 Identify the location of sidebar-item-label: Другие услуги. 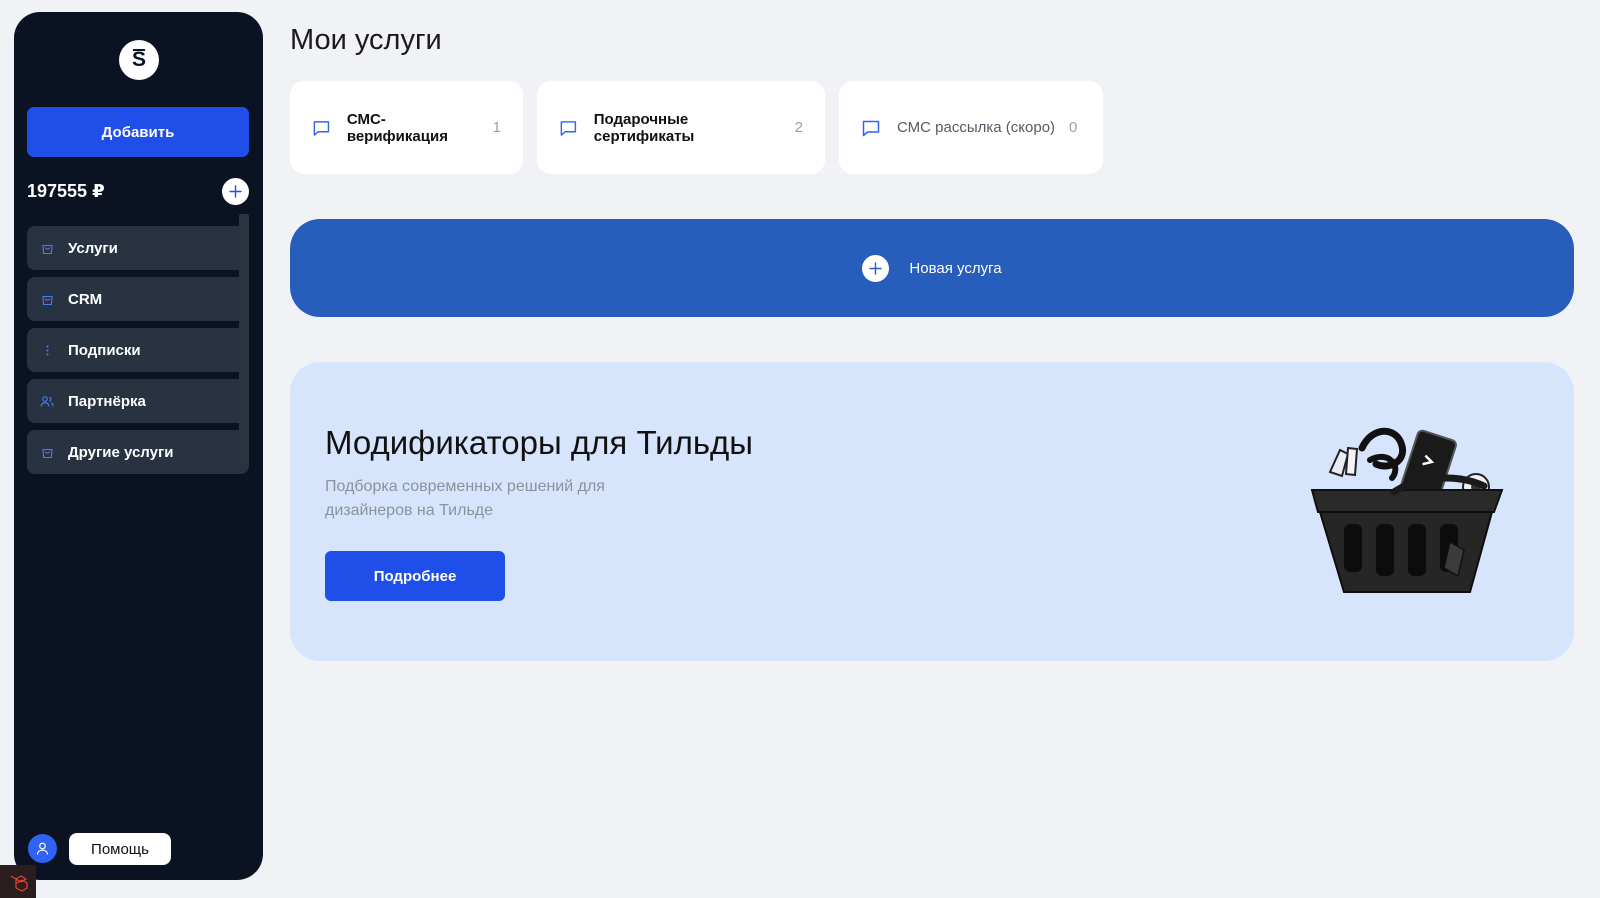
(121, 452).